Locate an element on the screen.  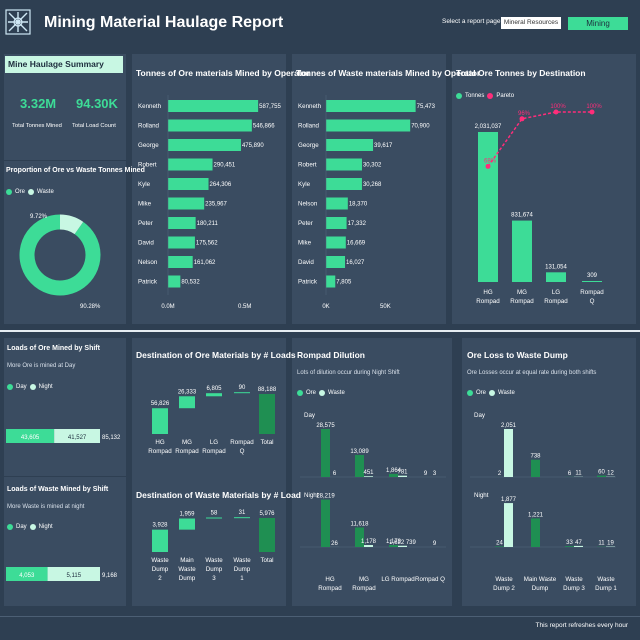
ore-loss-bar-ore is located at coordinates (569, 546).